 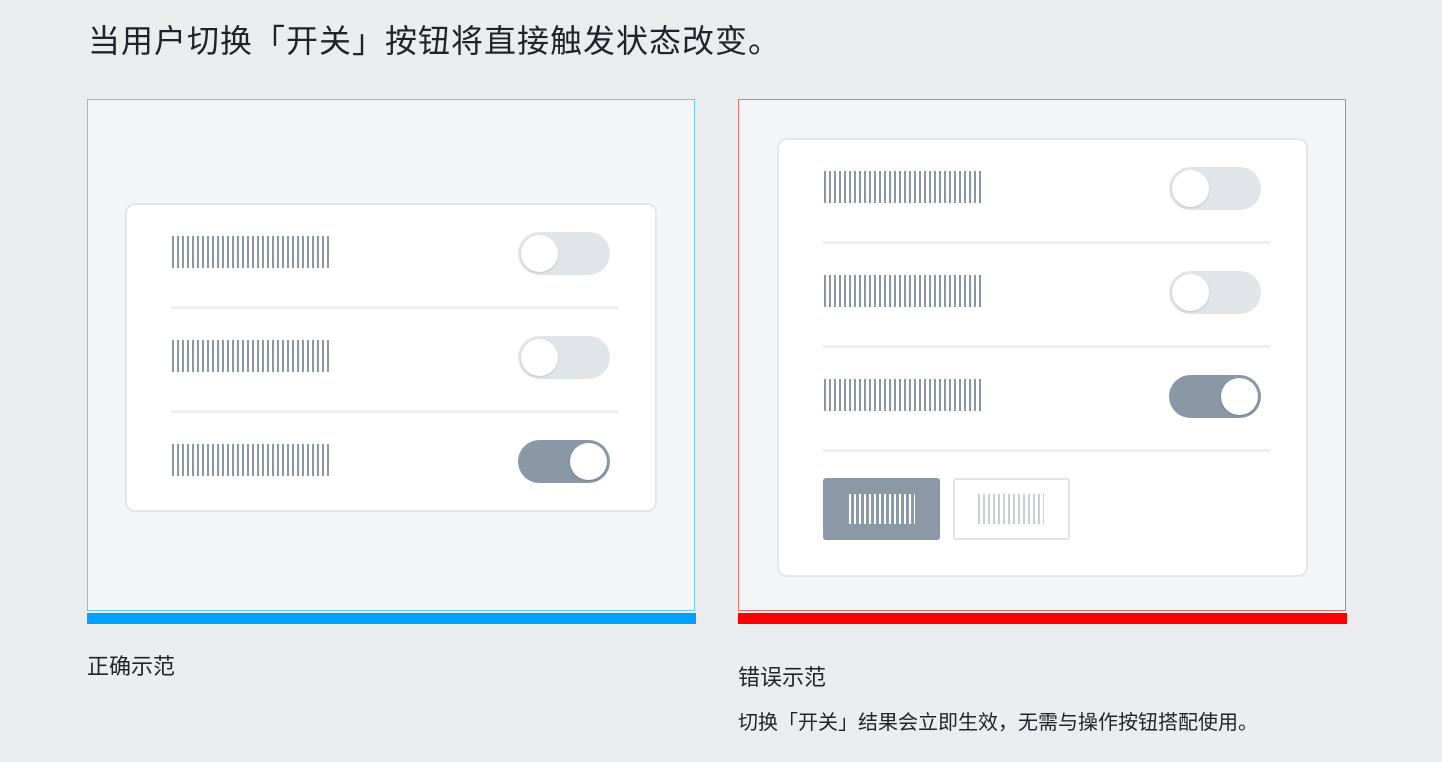 I want to click on correct-example-caption: 正确示范, so click(x=131, y=667).